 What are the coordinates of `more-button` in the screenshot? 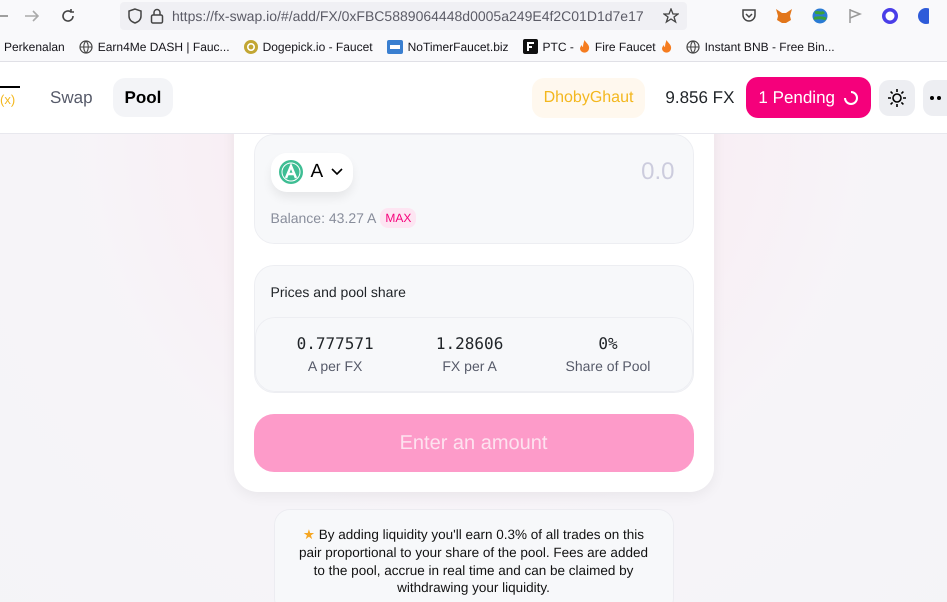 It's located at (935, 98).